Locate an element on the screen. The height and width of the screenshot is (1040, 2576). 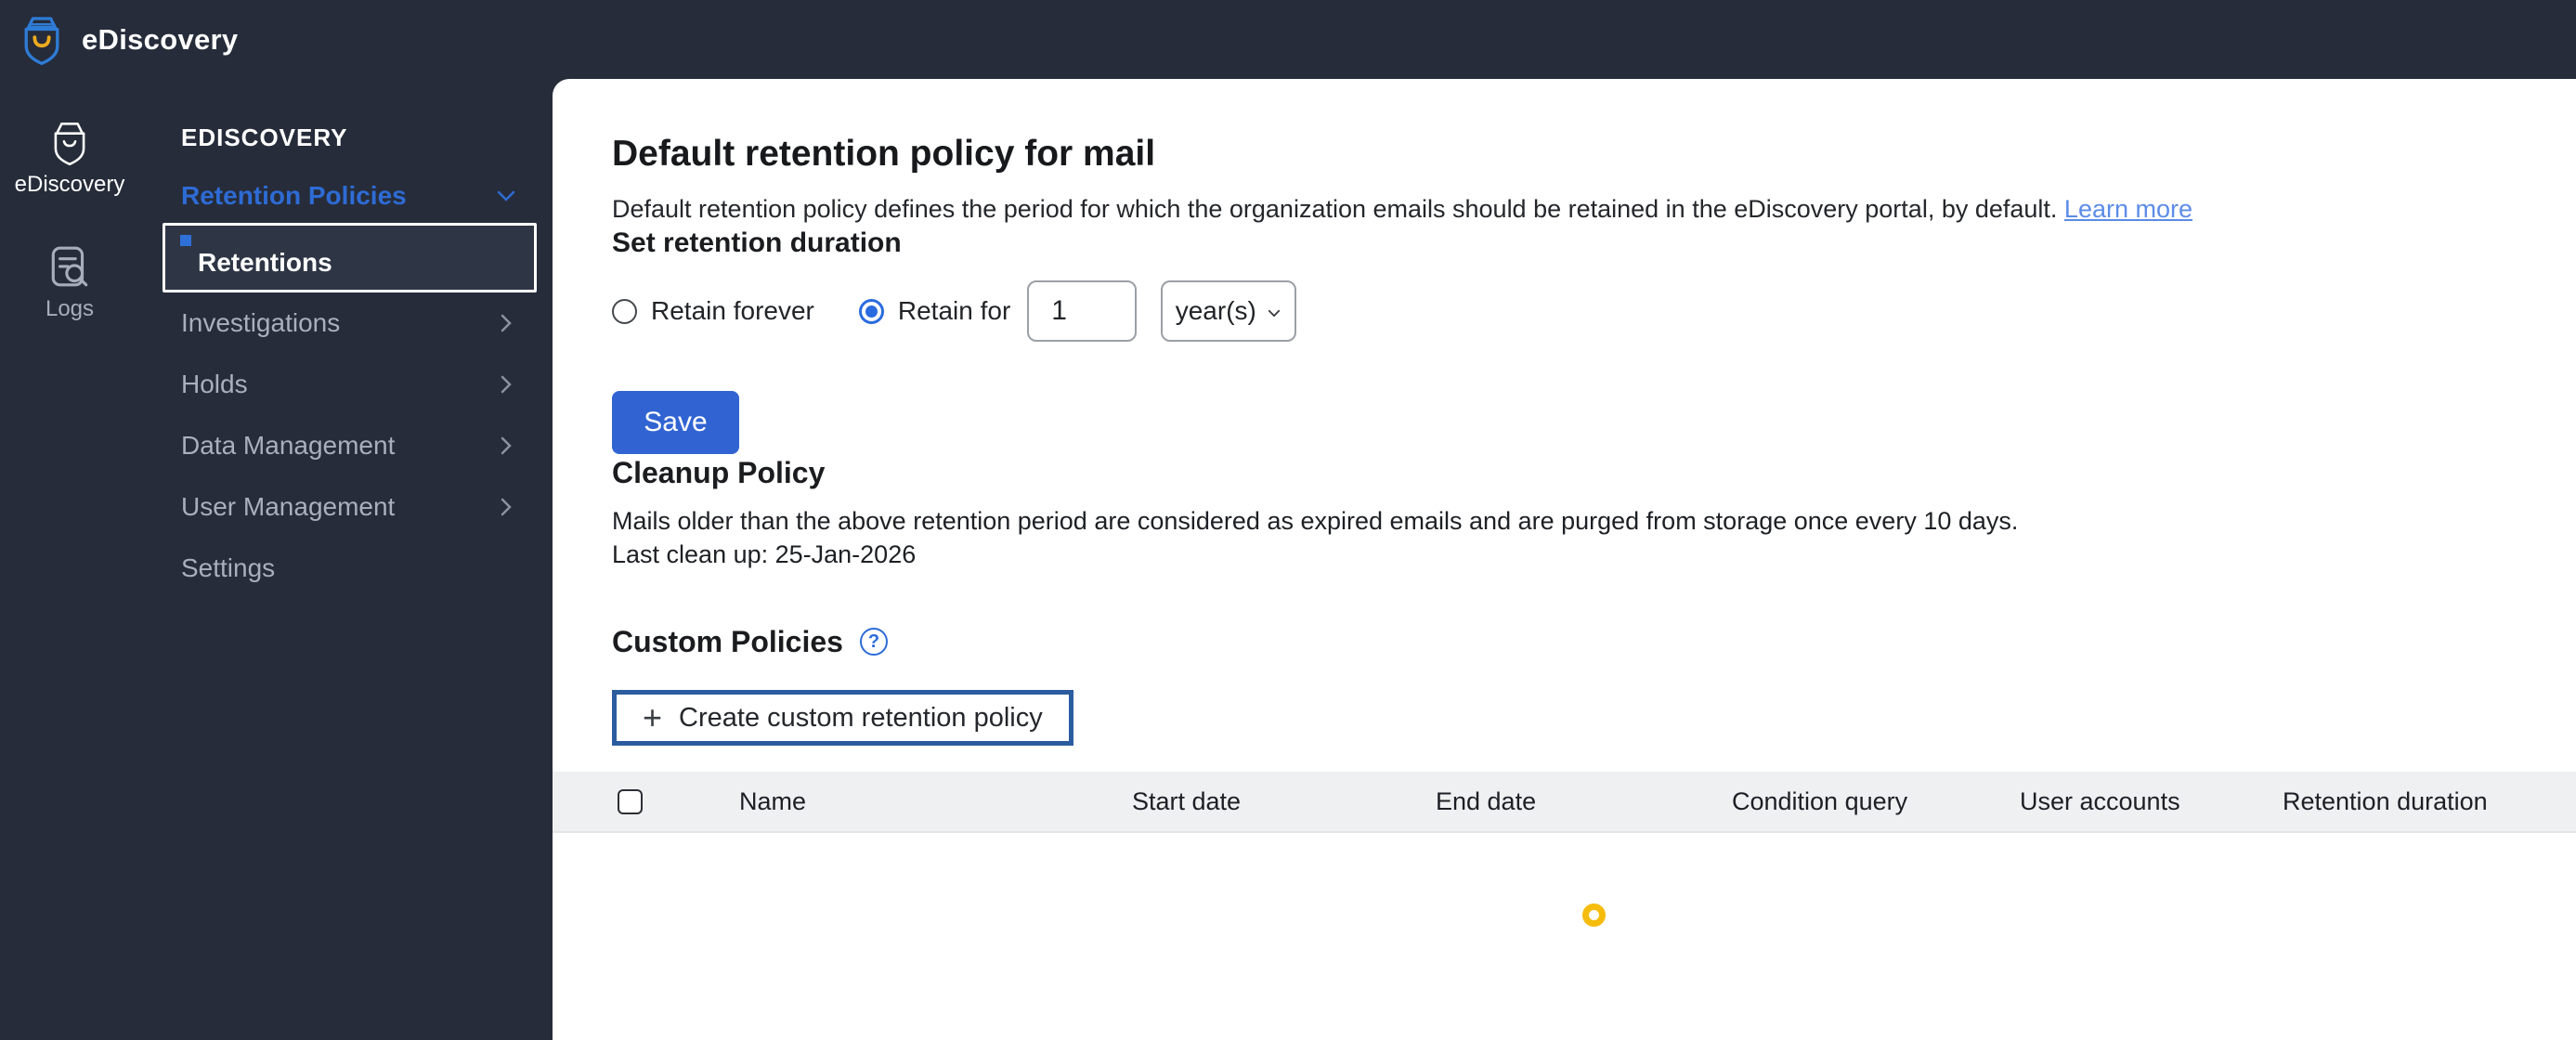
save-button: Save is located at coordinates (675, 422).